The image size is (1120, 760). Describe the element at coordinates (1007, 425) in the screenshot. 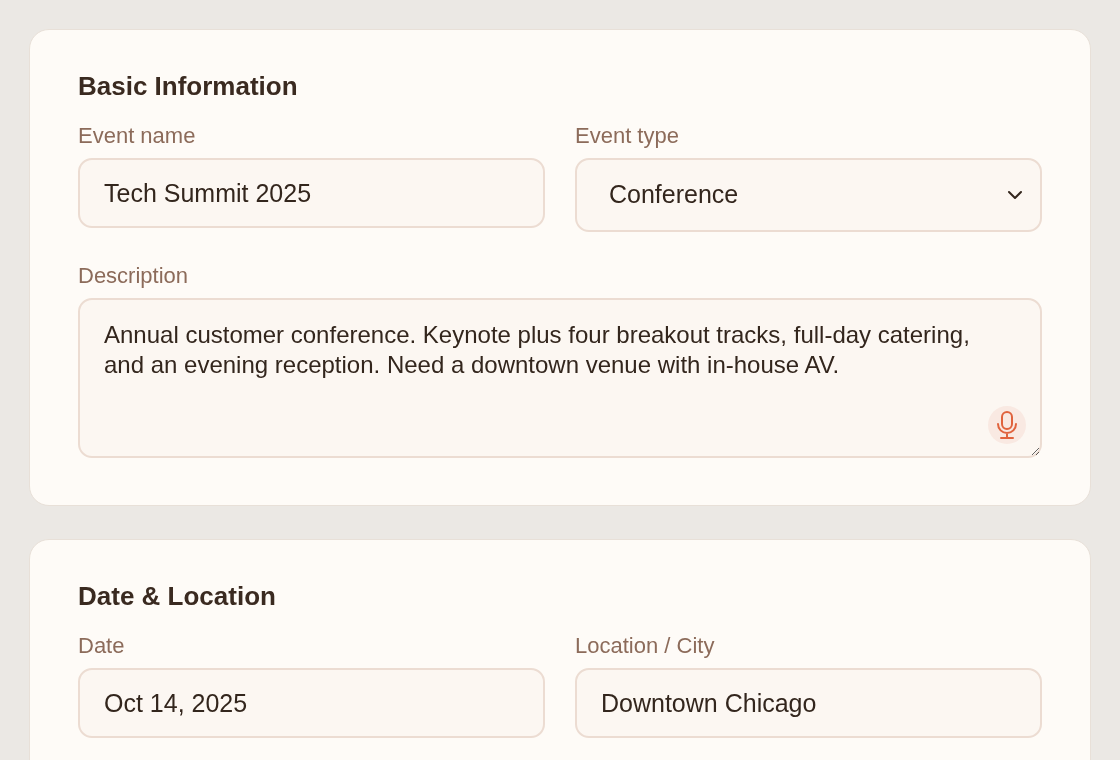

I see `microphone-icon` at that location.